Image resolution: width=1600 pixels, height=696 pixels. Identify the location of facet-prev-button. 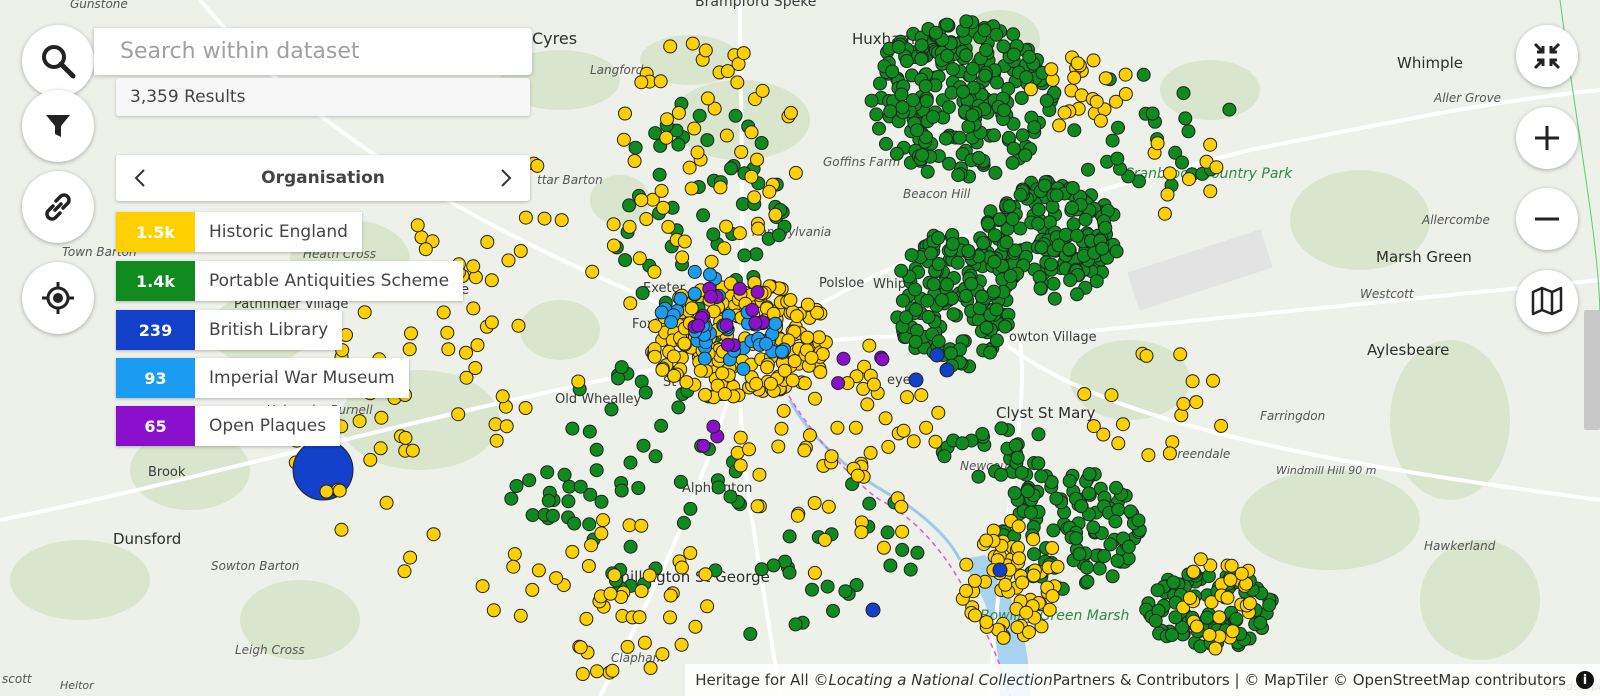
(140, 178).